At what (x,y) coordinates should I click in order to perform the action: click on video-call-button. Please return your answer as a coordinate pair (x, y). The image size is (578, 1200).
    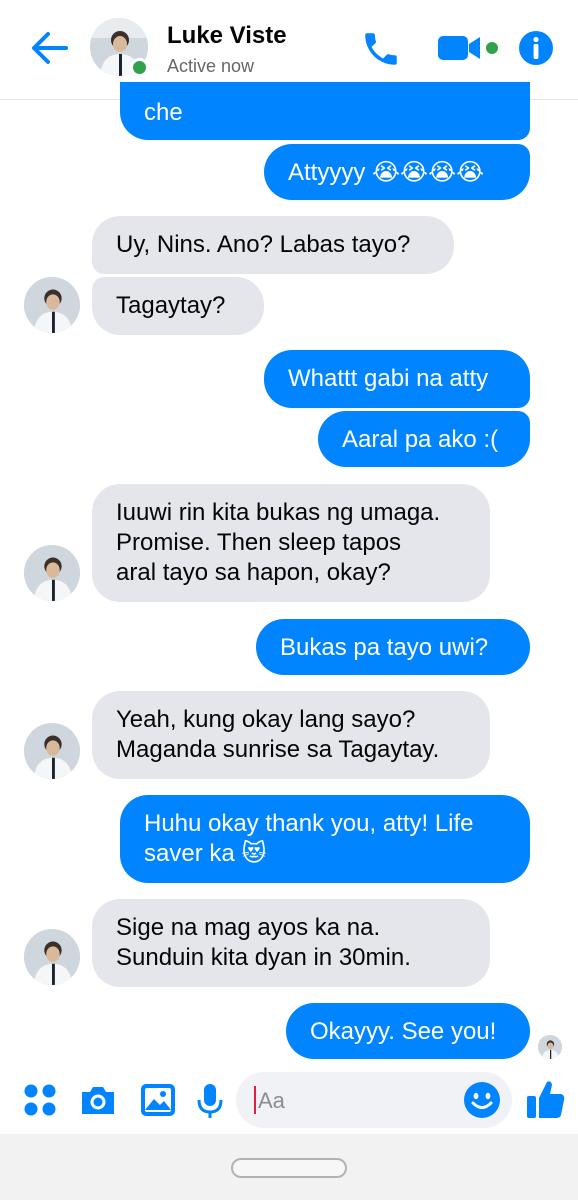
    Looking at the image, I should click on (469, 48).